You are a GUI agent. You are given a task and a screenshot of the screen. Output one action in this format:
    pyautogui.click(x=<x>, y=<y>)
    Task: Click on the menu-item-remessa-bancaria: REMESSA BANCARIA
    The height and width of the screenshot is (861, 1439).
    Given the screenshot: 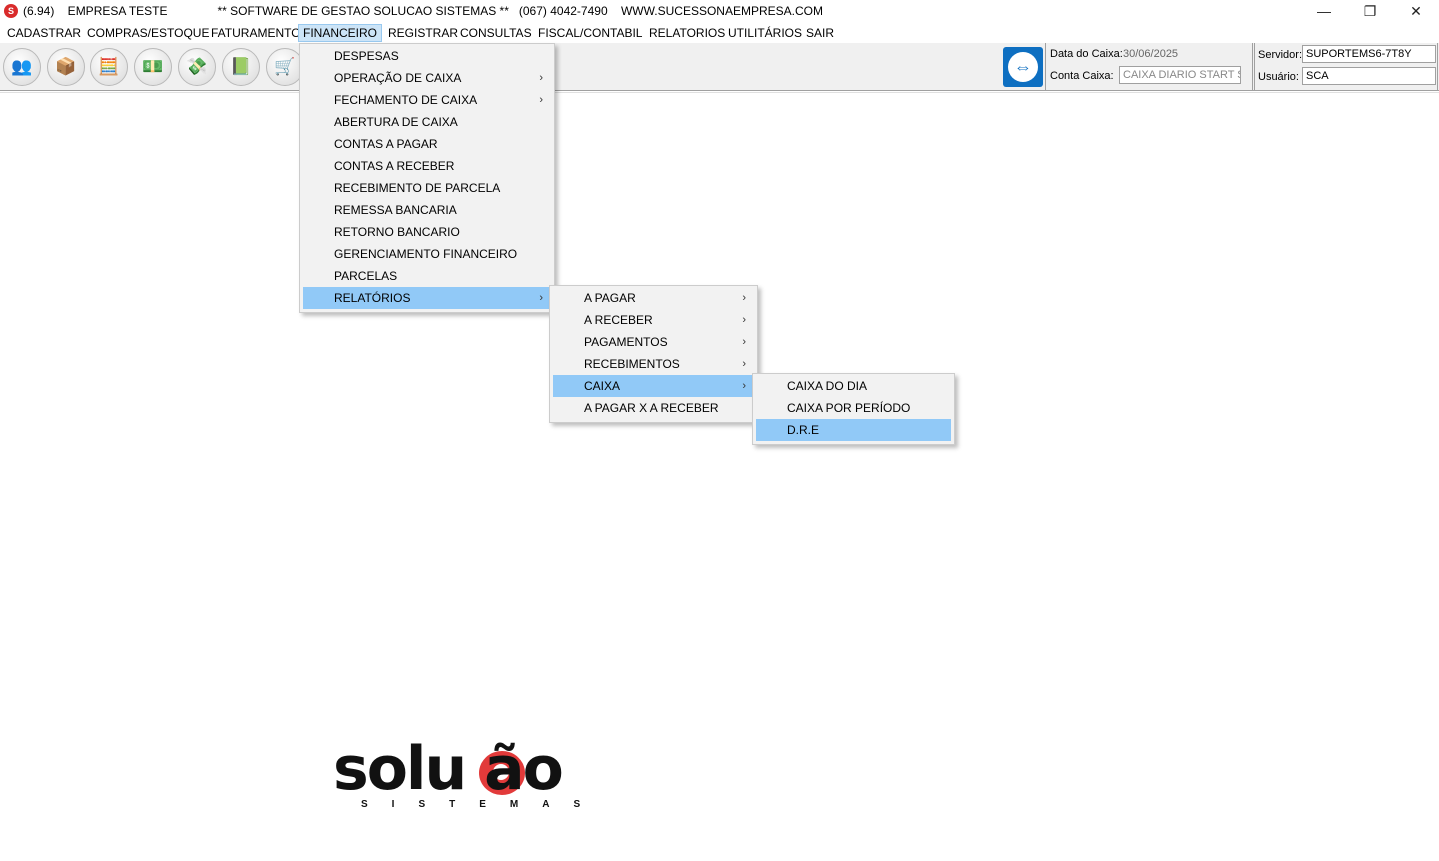 What is the action you would take?
    pyautogui.click(x=427, y=210)
    